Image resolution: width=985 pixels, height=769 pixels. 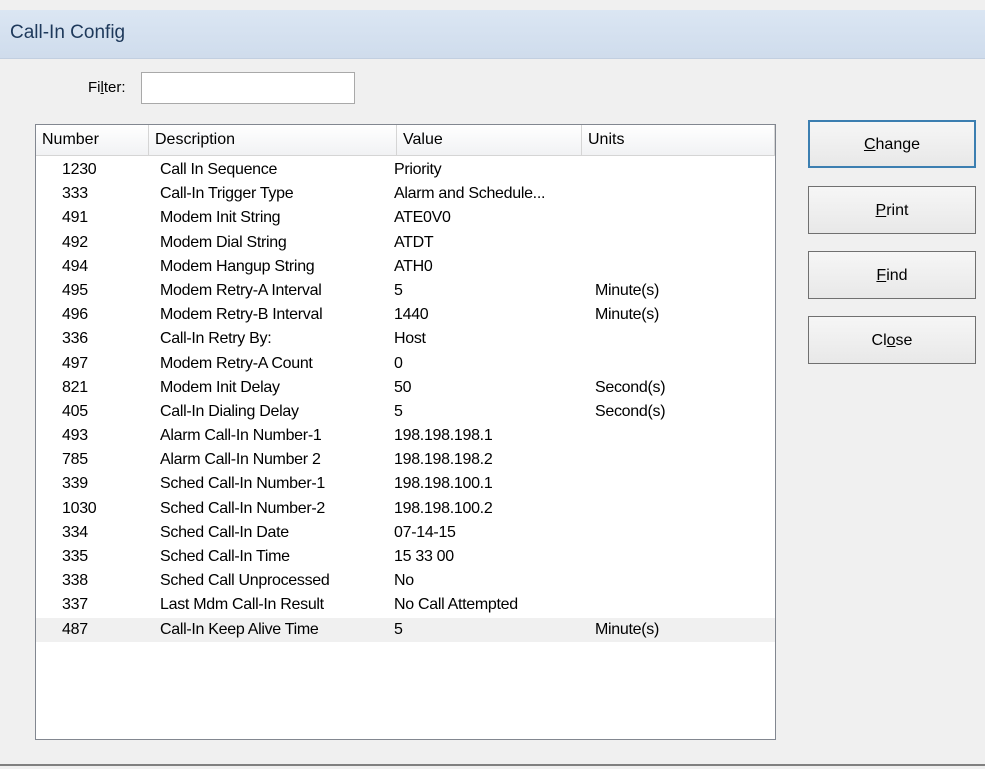 I want to click on row-description: Call-In Keep Alive Time, so click(x=239, y=629).